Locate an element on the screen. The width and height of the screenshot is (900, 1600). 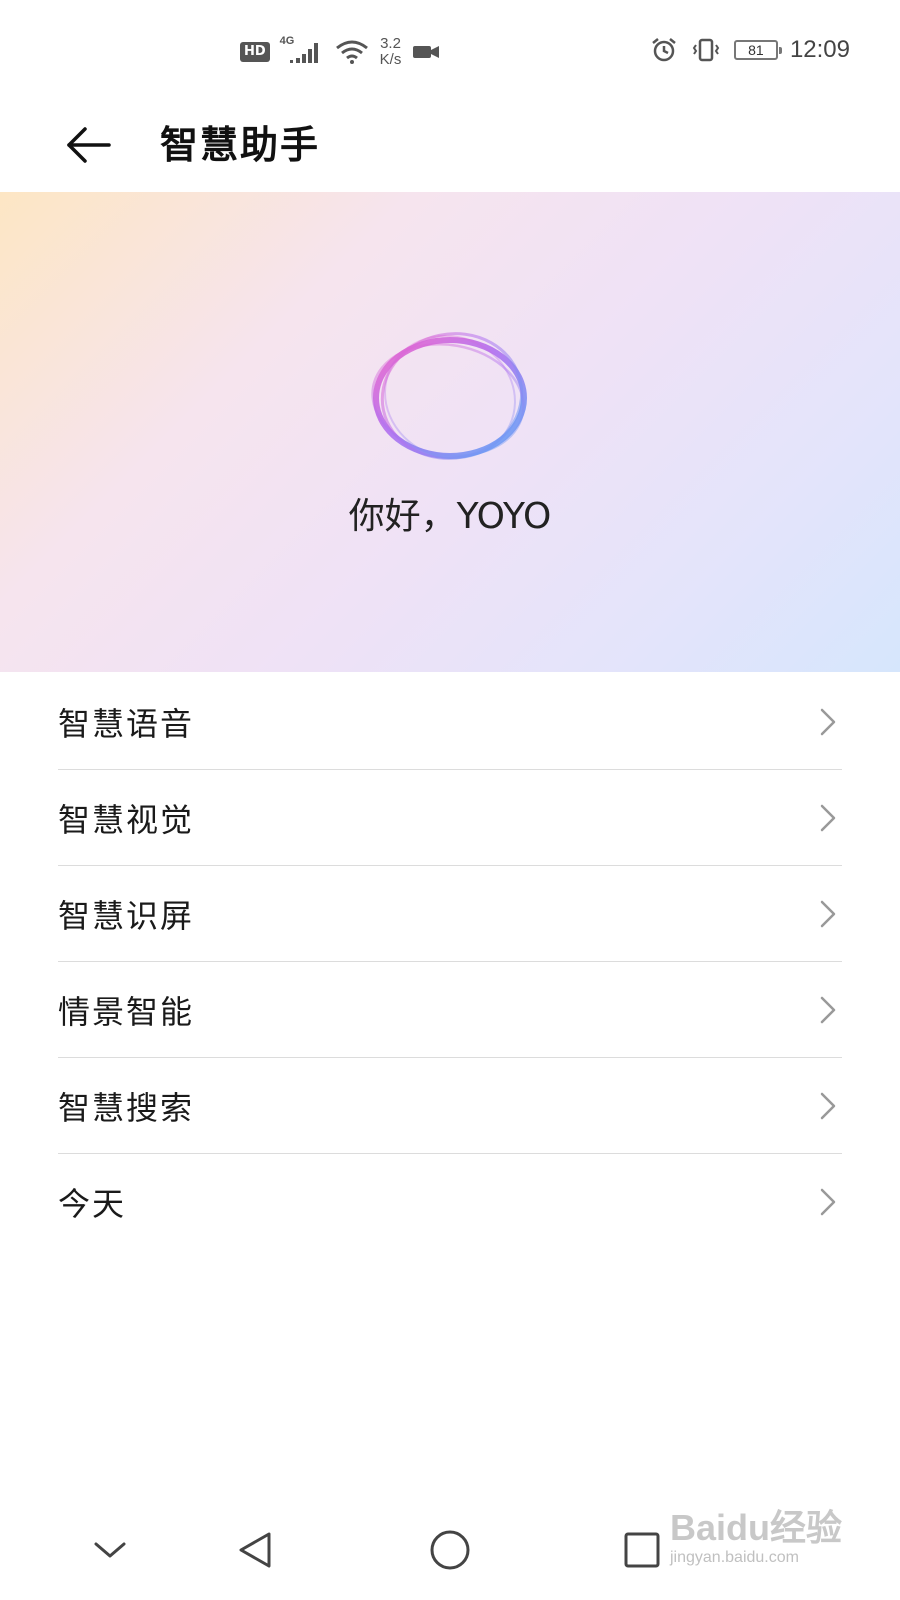
list-item-smart-search: 智慧搜索 is located at coordinates (450, 1106).